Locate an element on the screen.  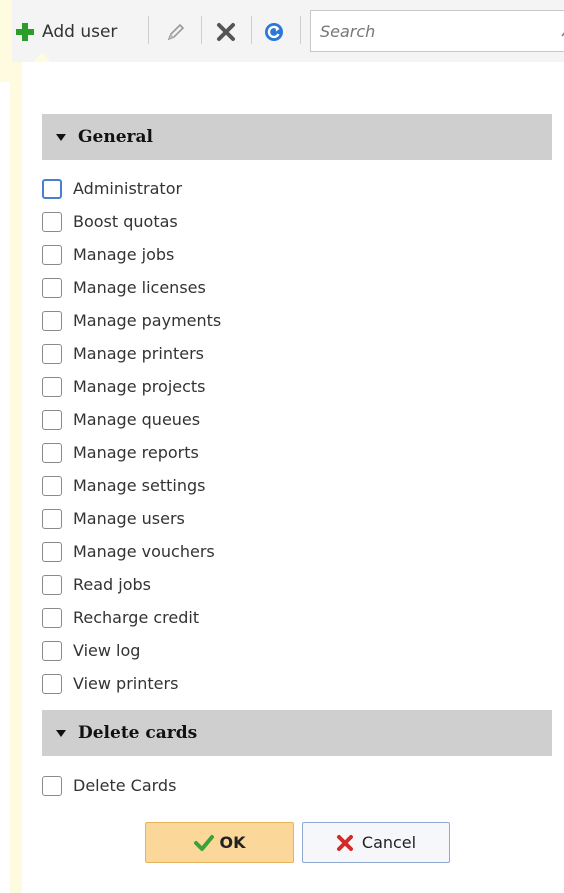
ok-label: OK is located at coordinates (232, 842).